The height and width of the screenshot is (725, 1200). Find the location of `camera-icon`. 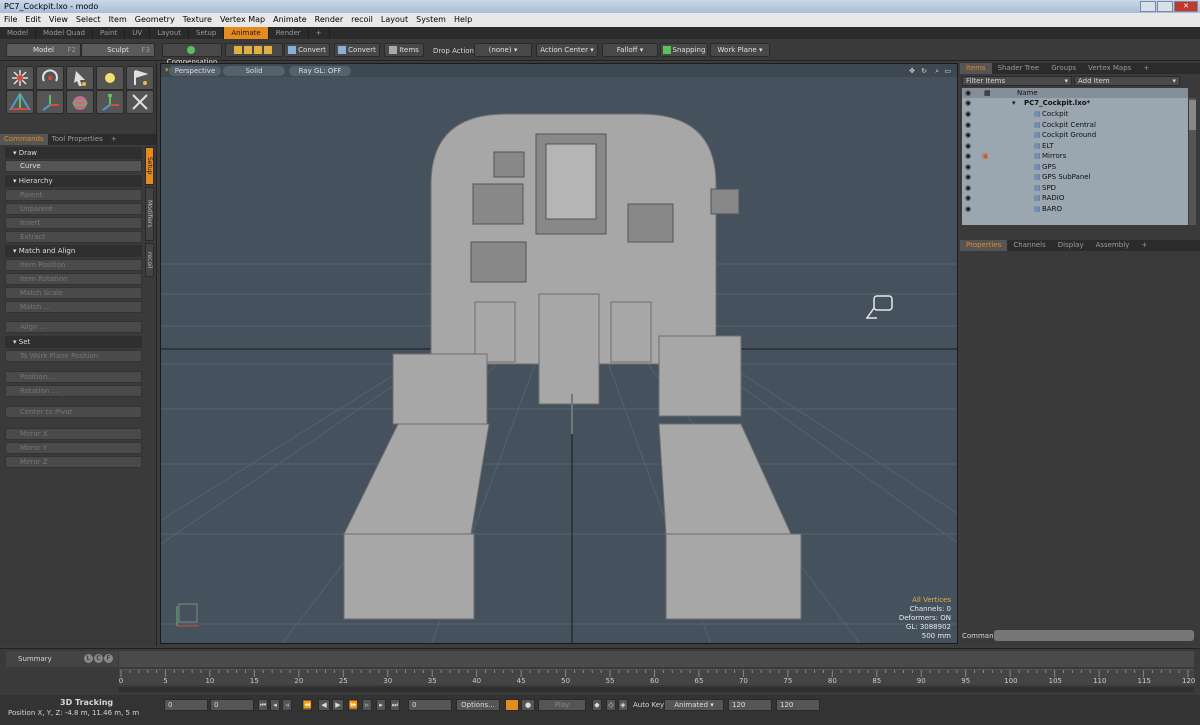

camera-icon is located at coordinates (879, 307).